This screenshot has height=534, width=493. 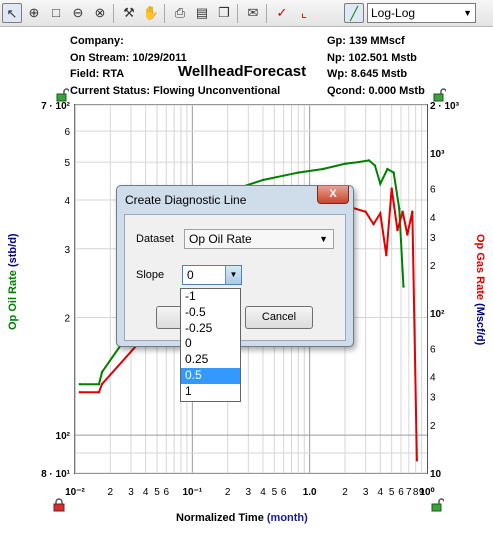 I want to click on slope-dropdown-list: -1 -0.5 -0.25 0 0.25 0.5 1, so click(x=210, y=345).